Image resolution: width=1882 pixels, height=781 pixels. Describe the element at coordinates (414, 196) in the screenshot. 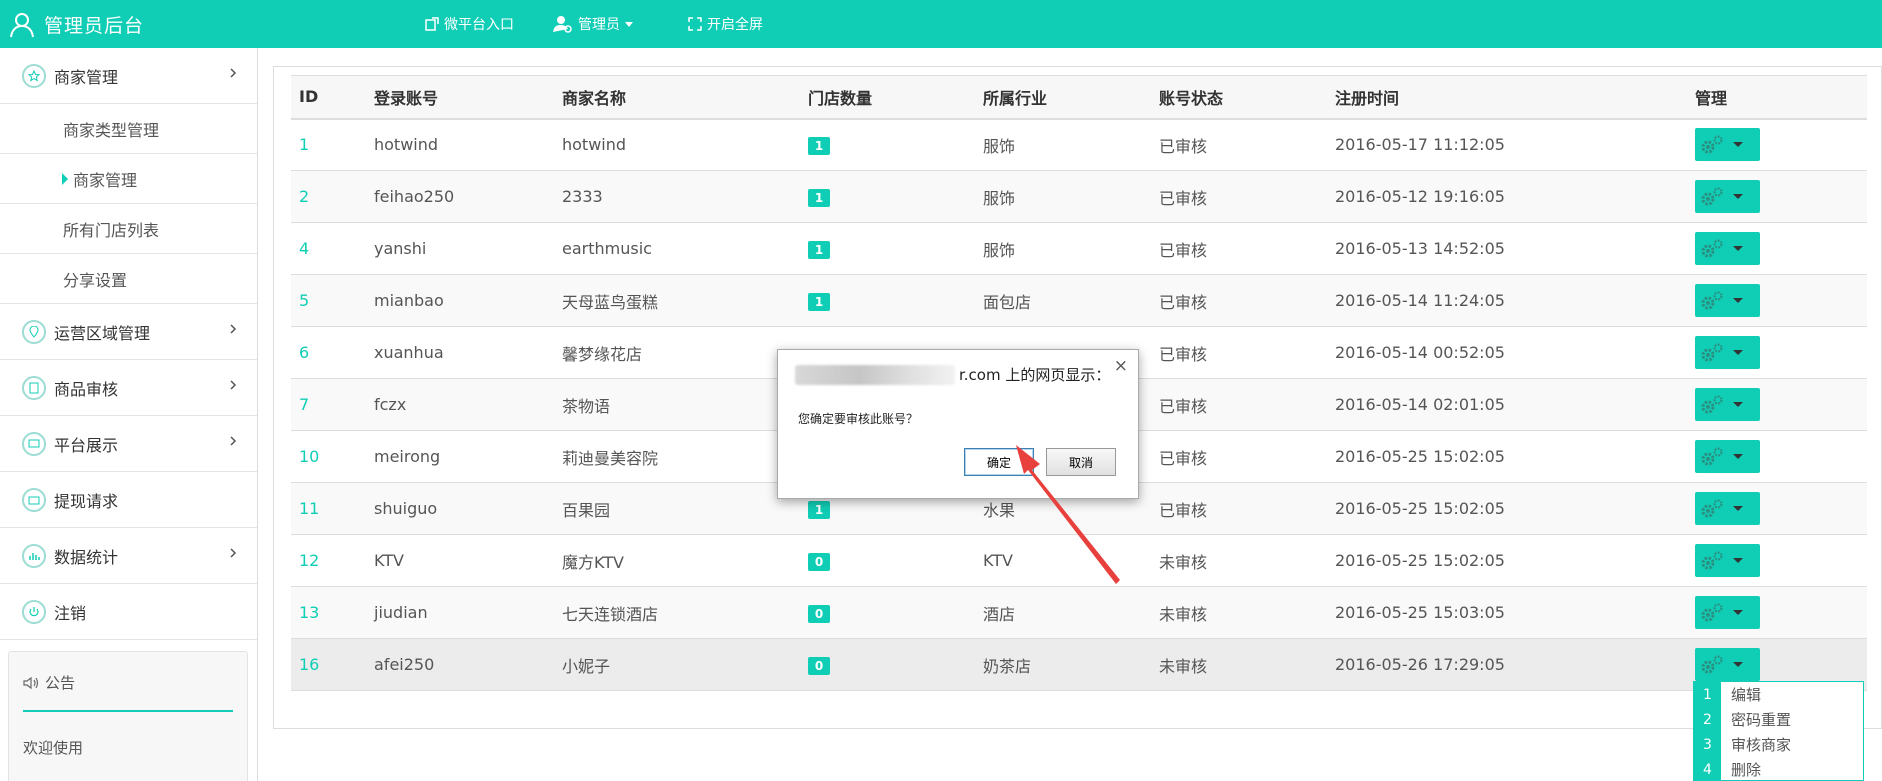

I see `row-account: feihao250` at that location.